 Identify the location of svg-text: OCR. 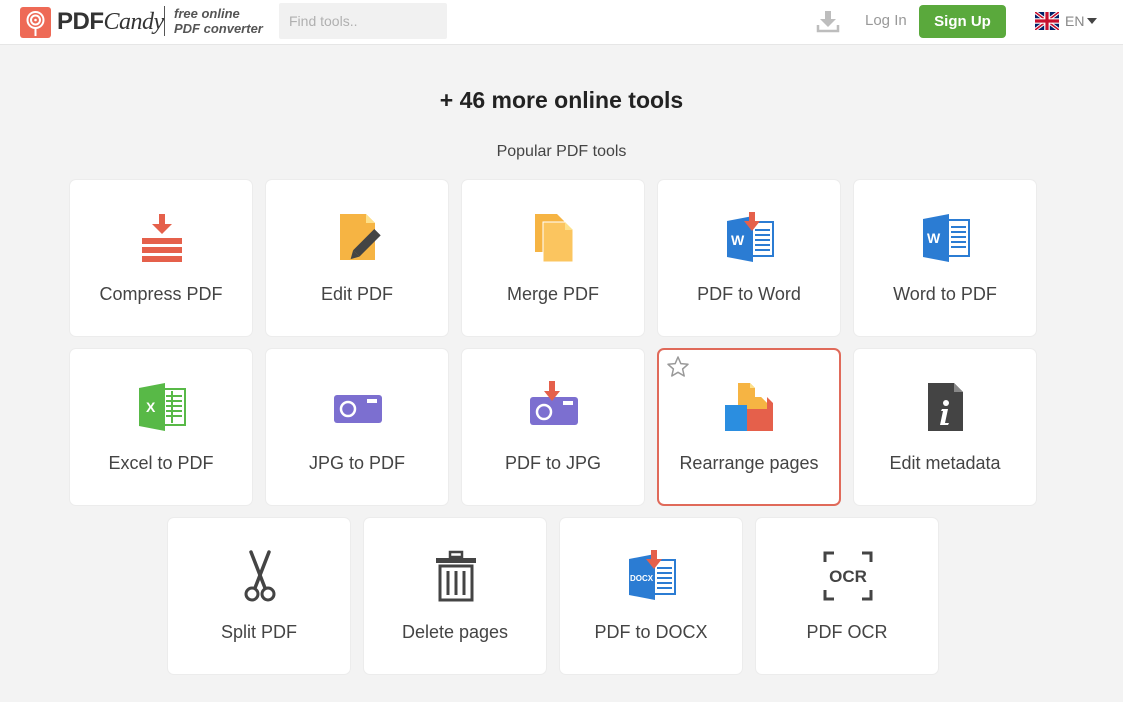
(848, 576).